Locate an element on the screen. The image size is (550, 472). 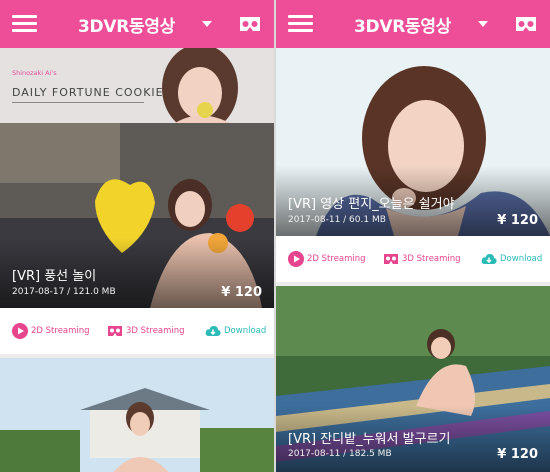
video-title: [VR] 풍선 놀이 is located at coordinates (54, 276).